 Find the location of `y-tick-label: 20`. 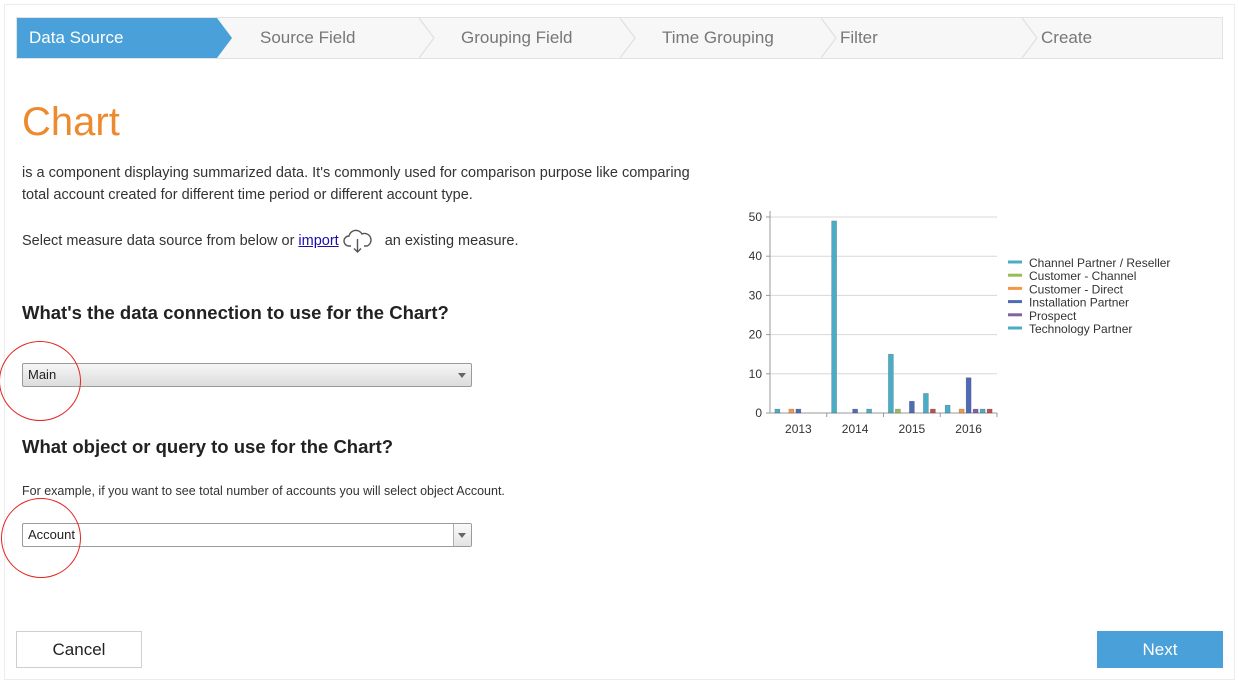

y-tick-label: 20 is located at coordinates (756, 335).